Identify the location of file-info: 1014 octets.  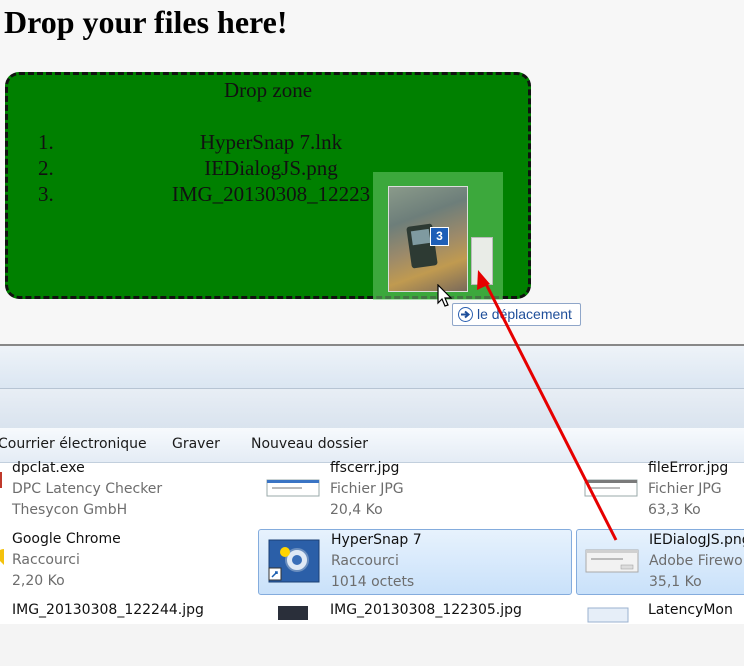
(373, 582).